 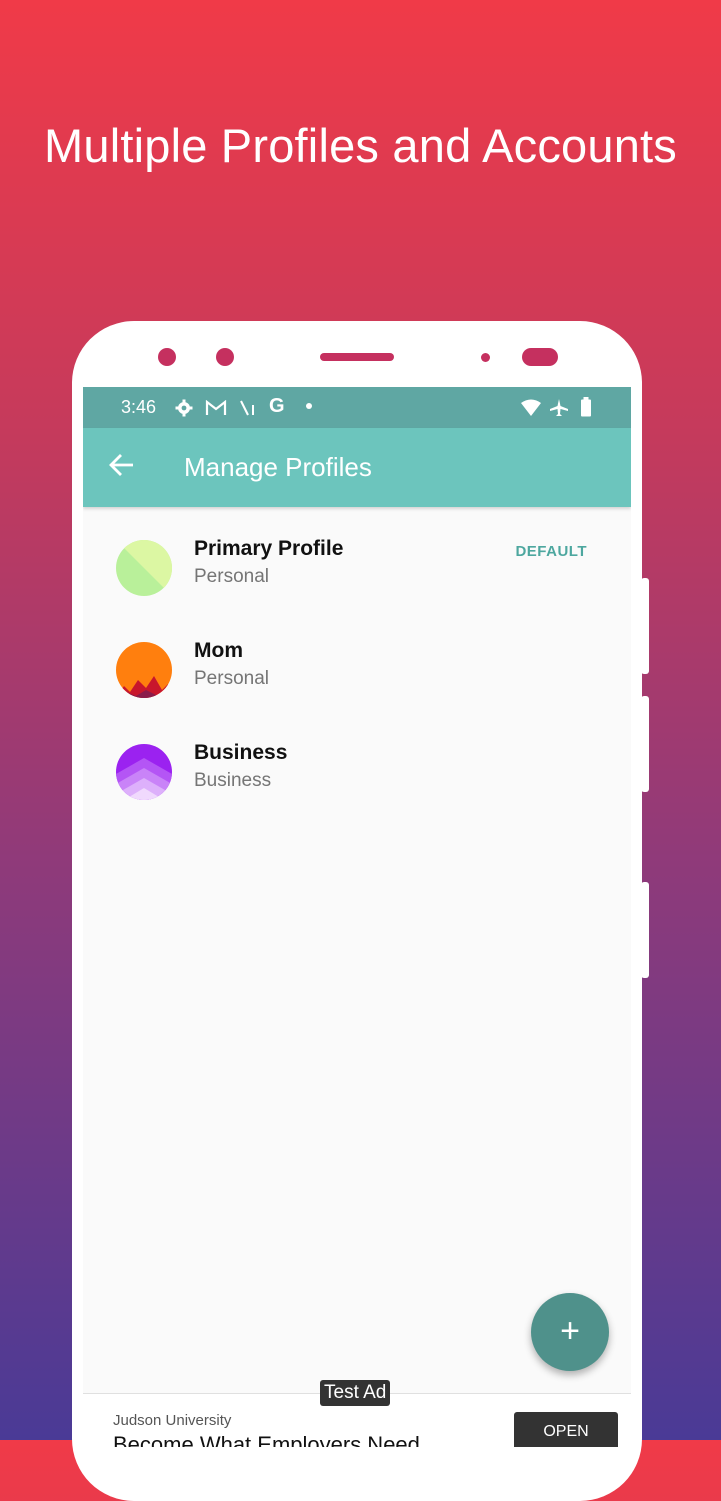 I want to click on test-ad-tag: Test Ad, so click(x=355, y=1393).